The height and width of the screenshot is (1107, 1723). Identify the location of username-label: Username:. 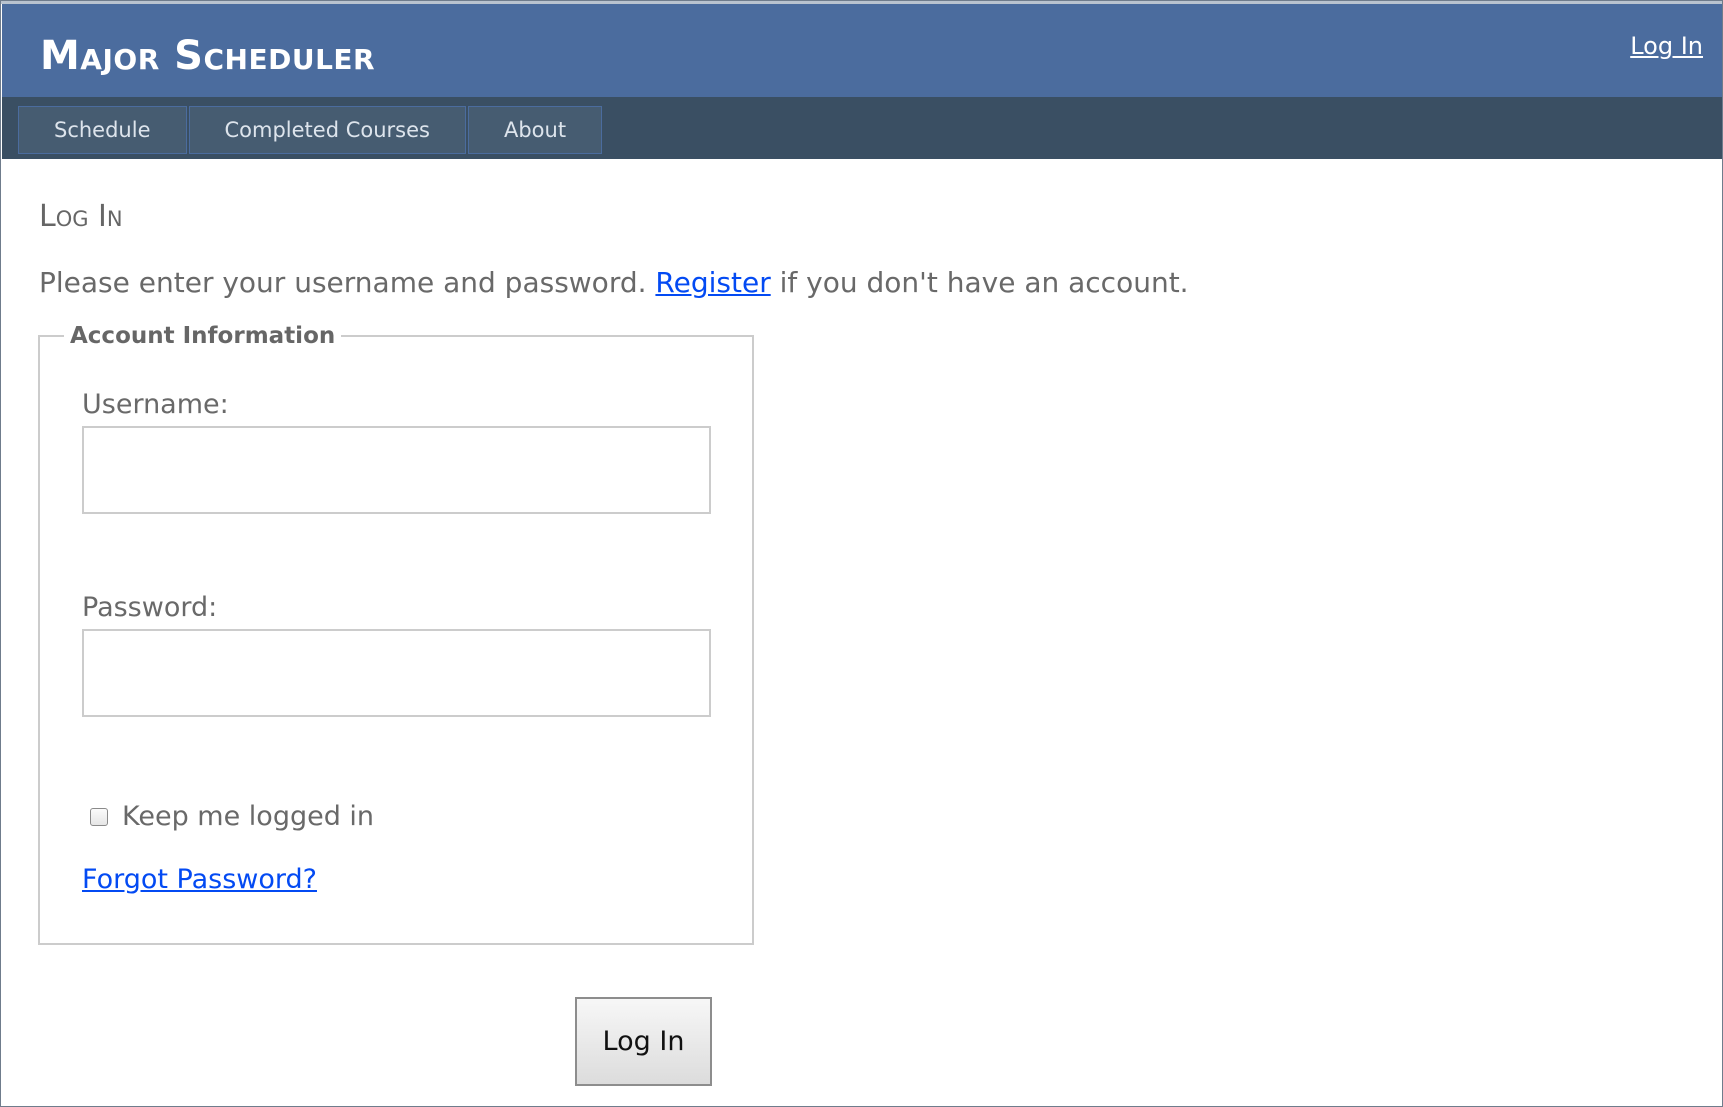
(155, 404).